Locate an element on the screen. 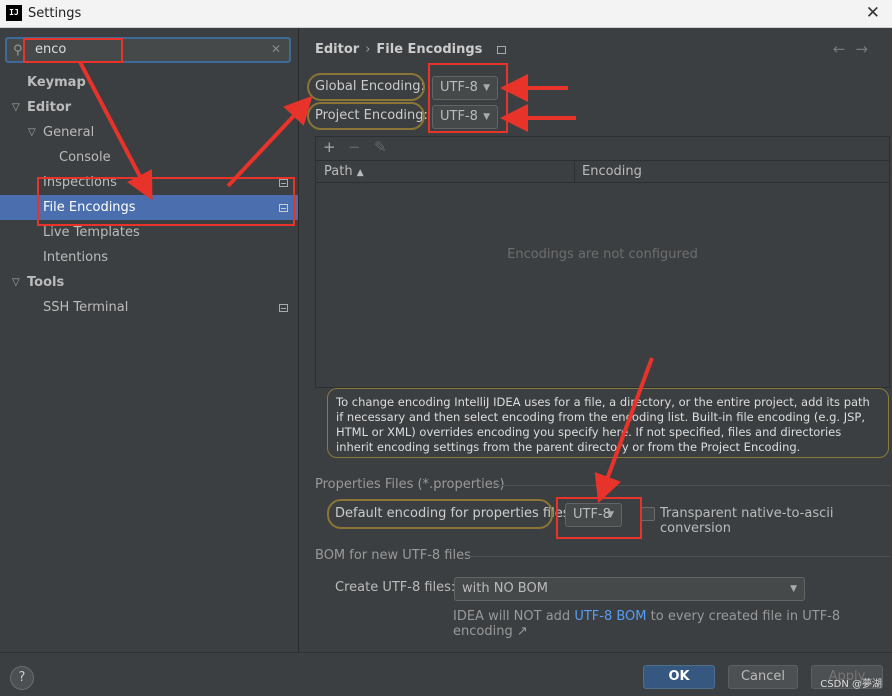  search-icon: ⚲ is located at coordinates (18, 50).